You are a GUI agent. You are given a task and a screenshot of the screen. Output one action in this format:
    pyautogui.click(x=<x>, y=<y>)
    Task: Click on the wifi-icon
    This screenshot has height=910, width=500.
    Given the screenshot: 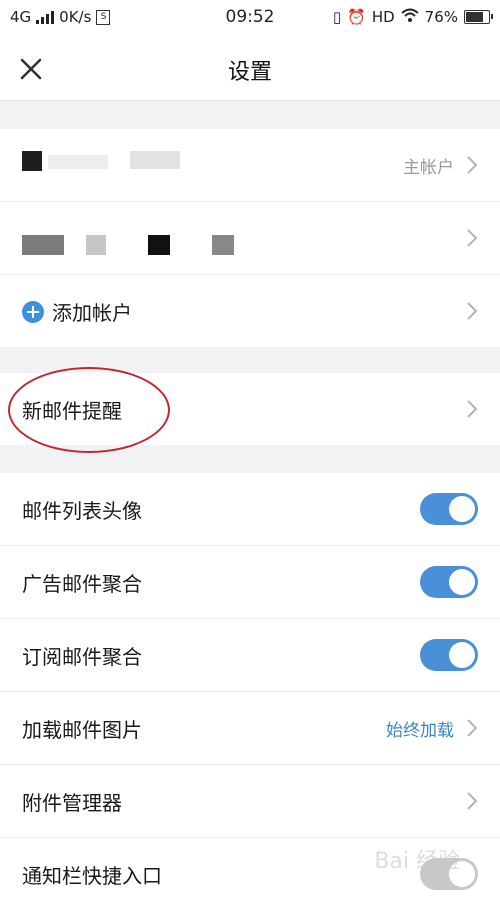 What is the action you would take?
    pyautogui.click(x=409, y=17)
    